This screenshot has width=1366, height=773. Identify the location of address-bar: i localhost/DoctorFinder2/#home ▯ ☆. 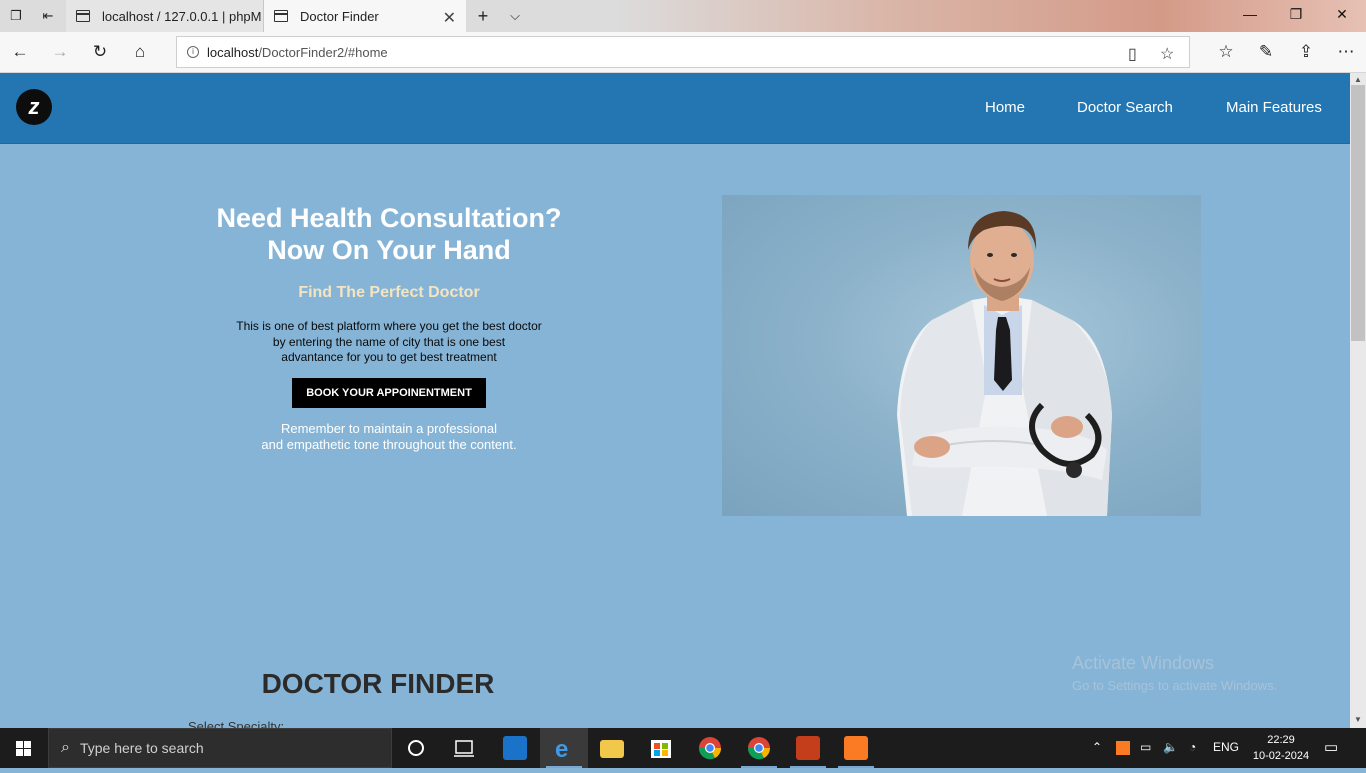
(683, 52).